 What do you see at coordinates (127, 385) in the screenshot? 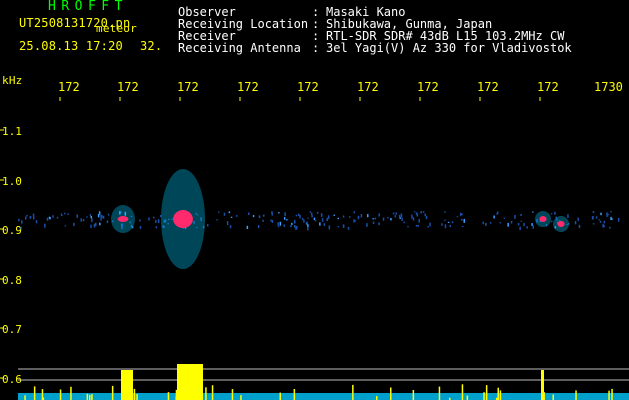
I see `trace-peak` at bounding box center [127, 385].